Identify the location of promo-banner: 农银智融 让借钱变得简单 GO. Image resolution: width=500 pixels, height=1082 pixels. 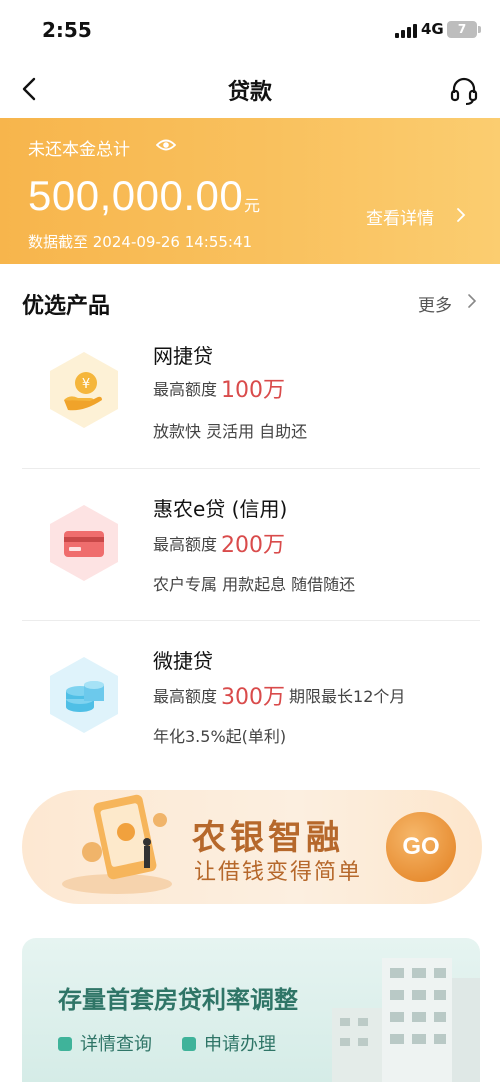
(252, 847).